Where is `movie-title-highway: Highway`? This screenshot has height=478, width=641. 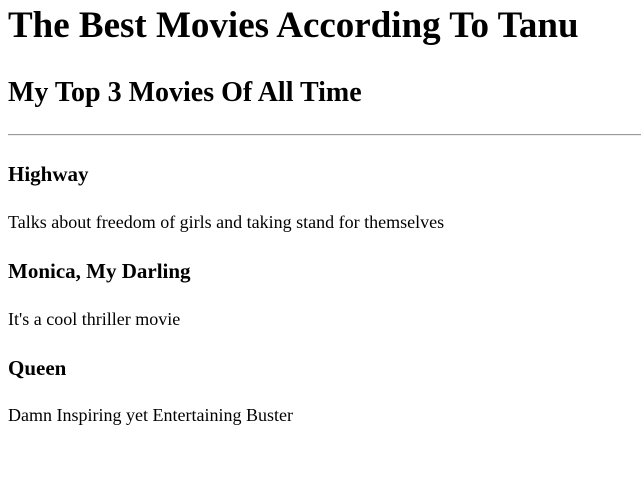
movie-title-highway: Highway is located at coordinates (48, 174).